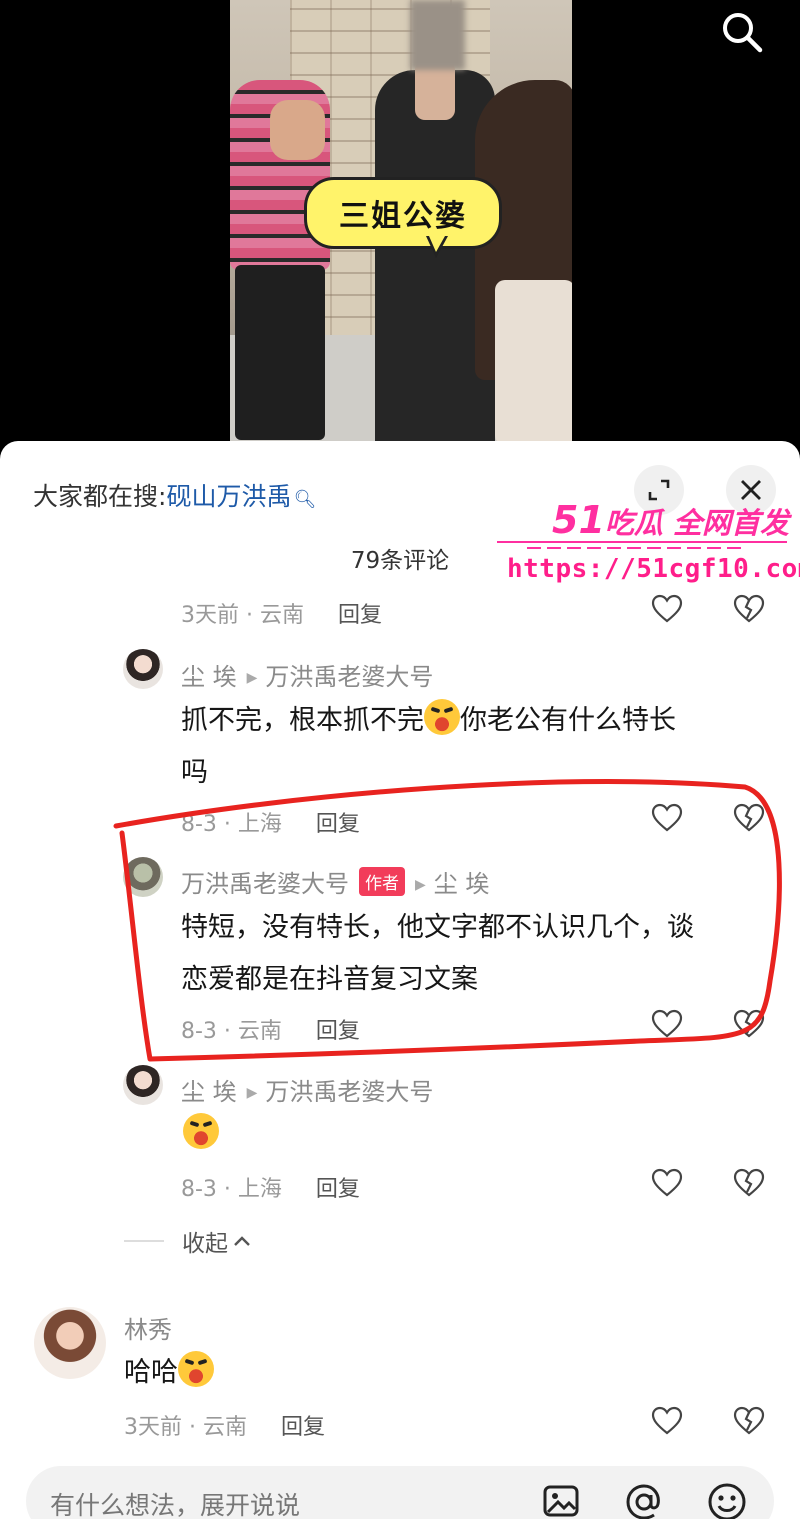 This screenshot has height=1519, width=800. I want to click on video-person-left, so click(280, 252).